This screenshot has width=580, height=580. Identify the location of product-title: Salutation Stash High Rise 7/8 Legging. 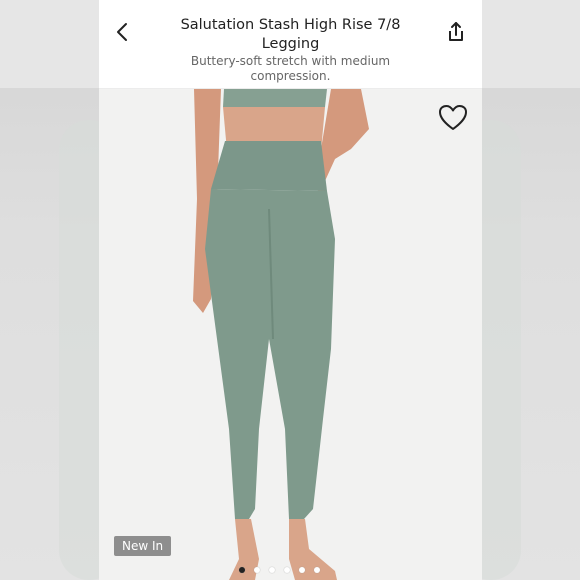
(290, 34).